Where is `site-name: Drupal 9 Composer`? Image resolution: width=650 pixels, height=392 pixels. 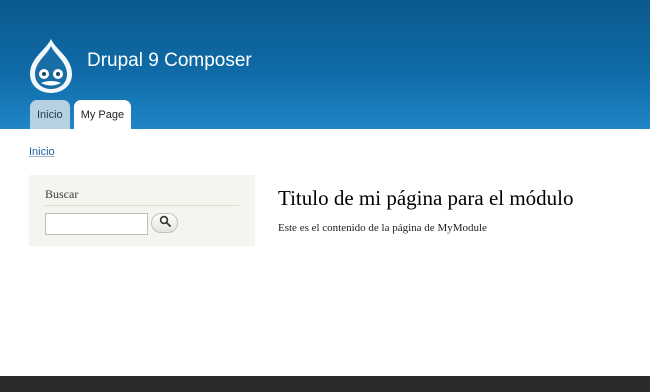
site-name: Drupal 9 Composer is located at coordinates (169, 61).